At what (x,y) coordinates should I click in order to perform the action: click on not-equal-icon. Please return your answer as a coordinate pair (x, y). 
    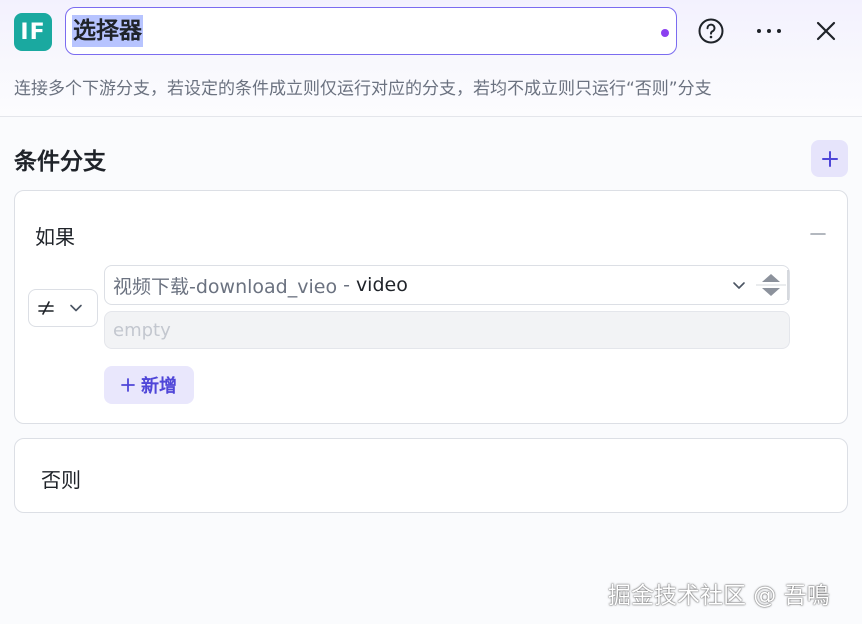
    Looking at the image, I should click on (46, 308).